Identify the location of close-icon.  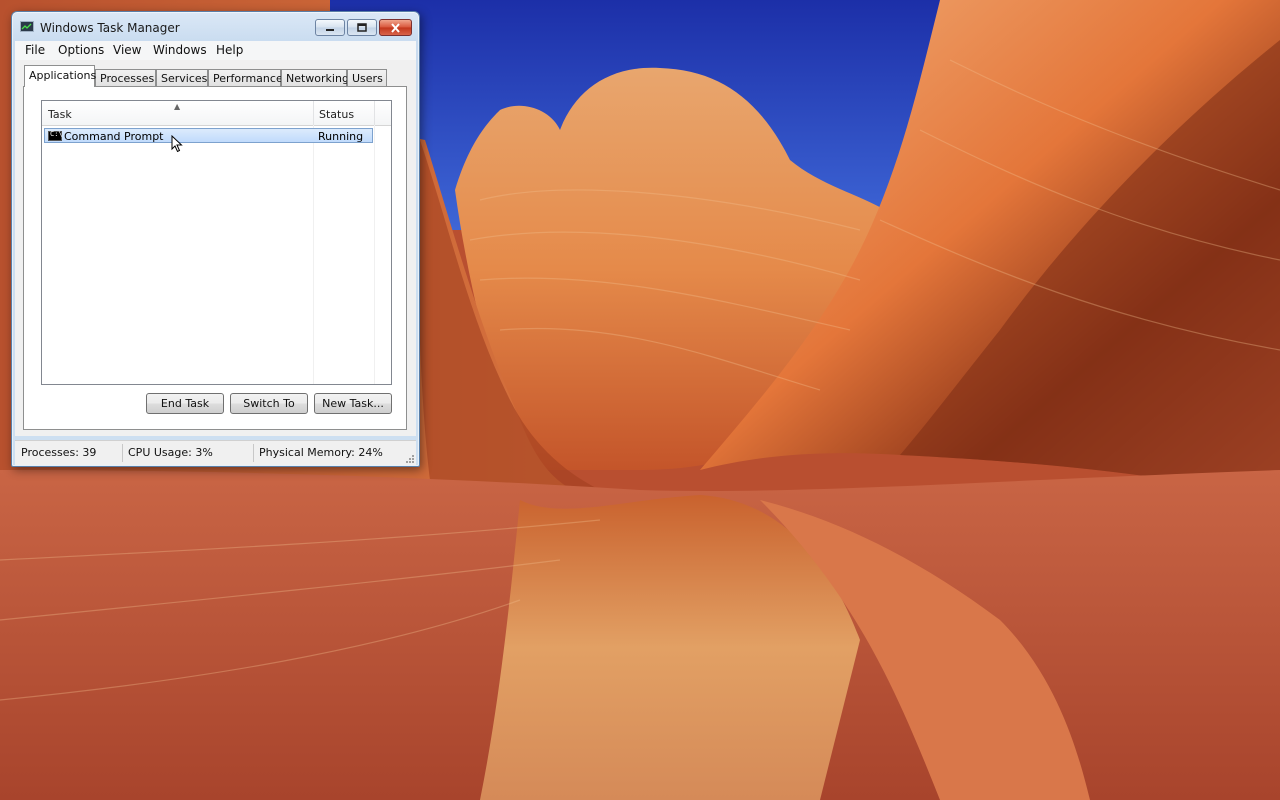
(395, 27).